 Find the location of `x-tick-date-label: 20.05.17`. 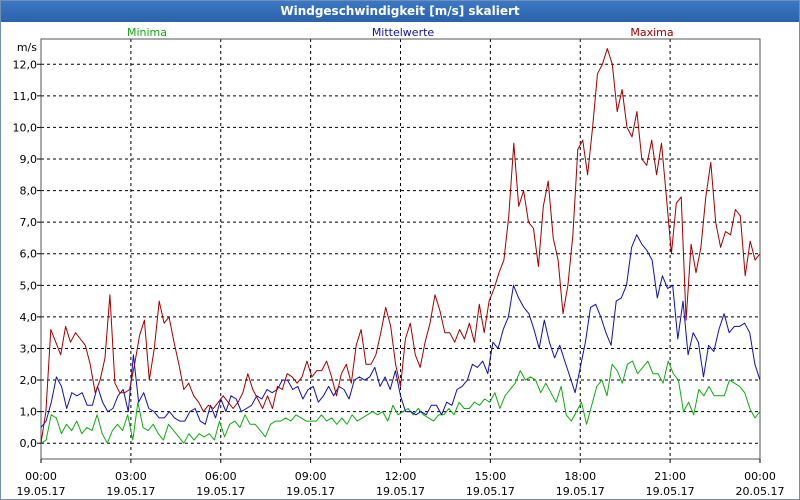

x-tick-date-label: 20.05.17 is located at coordinates (760, 491).